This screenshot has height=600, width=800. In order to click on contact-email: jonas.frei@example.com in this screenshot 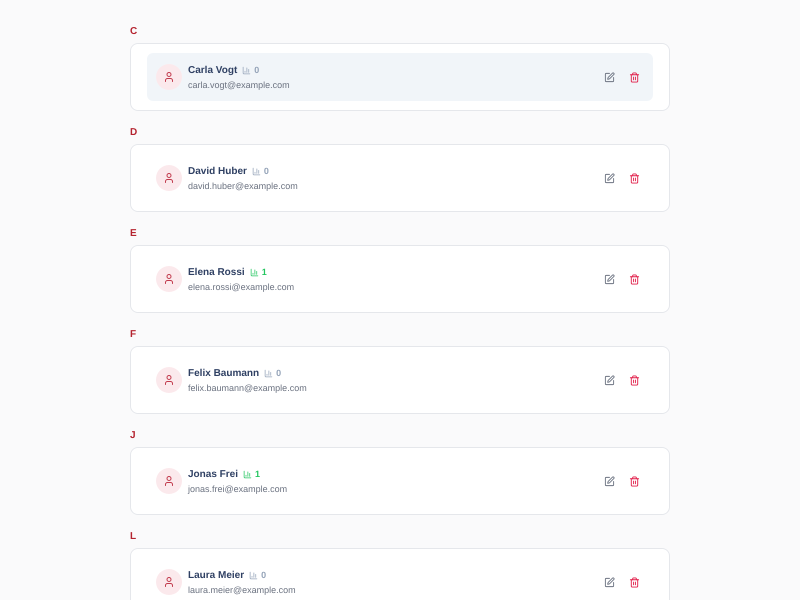, I will do `click(238, 488)`.